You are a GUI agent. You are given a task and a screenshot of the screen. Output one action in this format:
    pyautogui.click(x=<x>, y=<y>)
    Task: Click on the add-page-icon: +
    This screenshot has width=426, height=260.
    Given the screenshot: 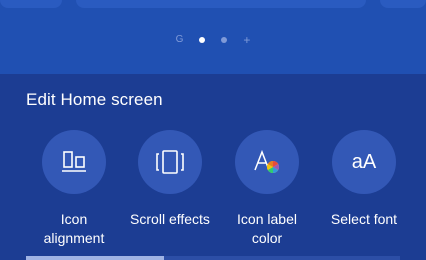 What is the action you would take?
    pyautogui.click(x=246, y=40)
    